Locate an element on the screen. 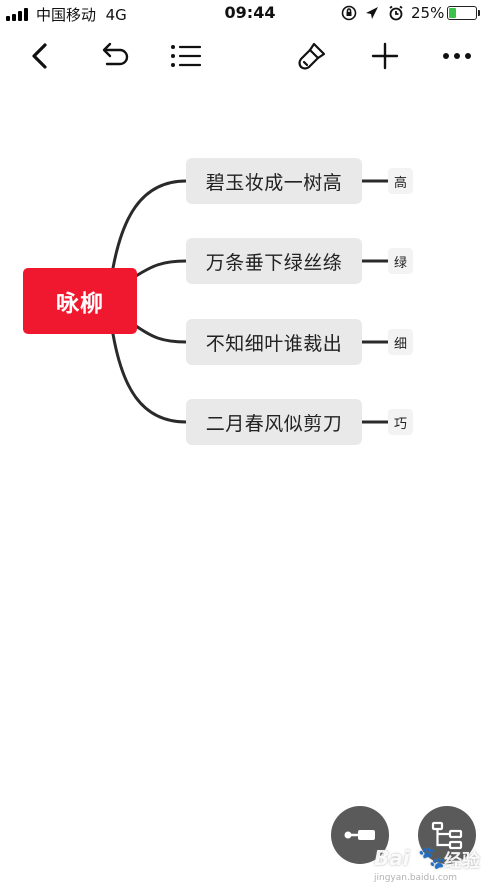 The height and width of the screenshot is (889, 500). branch-topic-label: 碧玉妆成一树高 is located at coordinates (274, 182).